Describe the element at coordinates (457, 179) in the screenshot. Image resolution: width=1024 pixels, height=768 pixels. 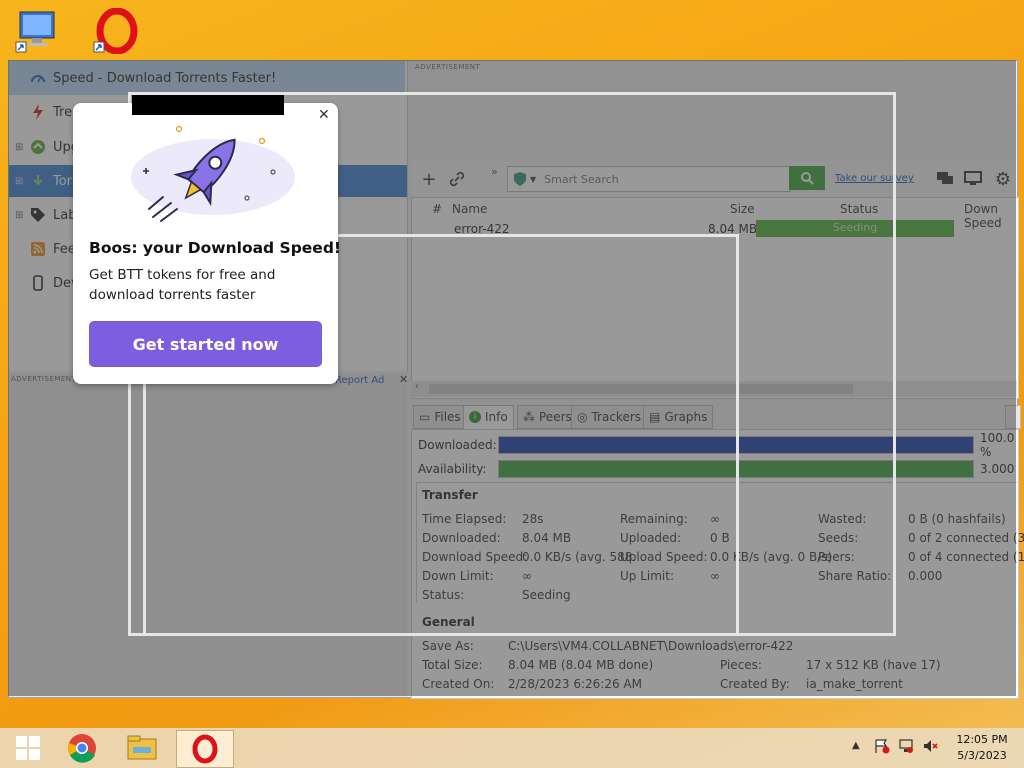
I see `add-link-icon` at that location.